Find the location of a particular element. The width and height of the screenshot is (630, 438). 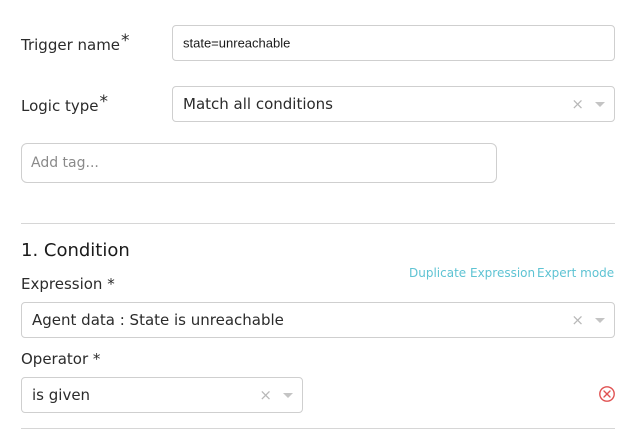

expert-mode-link: Expert mode is located at coordinates (575, 273).